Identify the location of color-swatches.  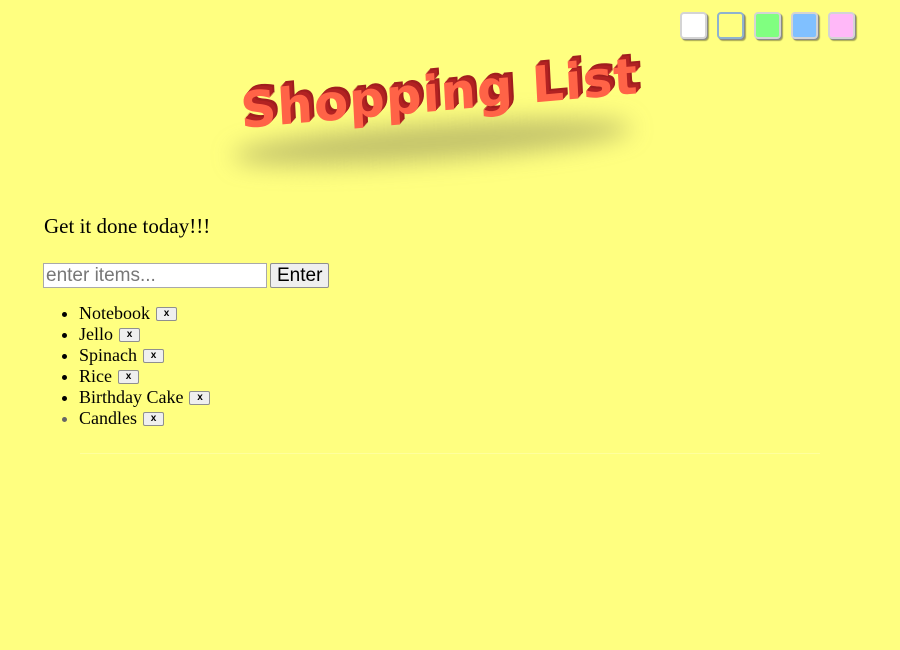
(767, 25).